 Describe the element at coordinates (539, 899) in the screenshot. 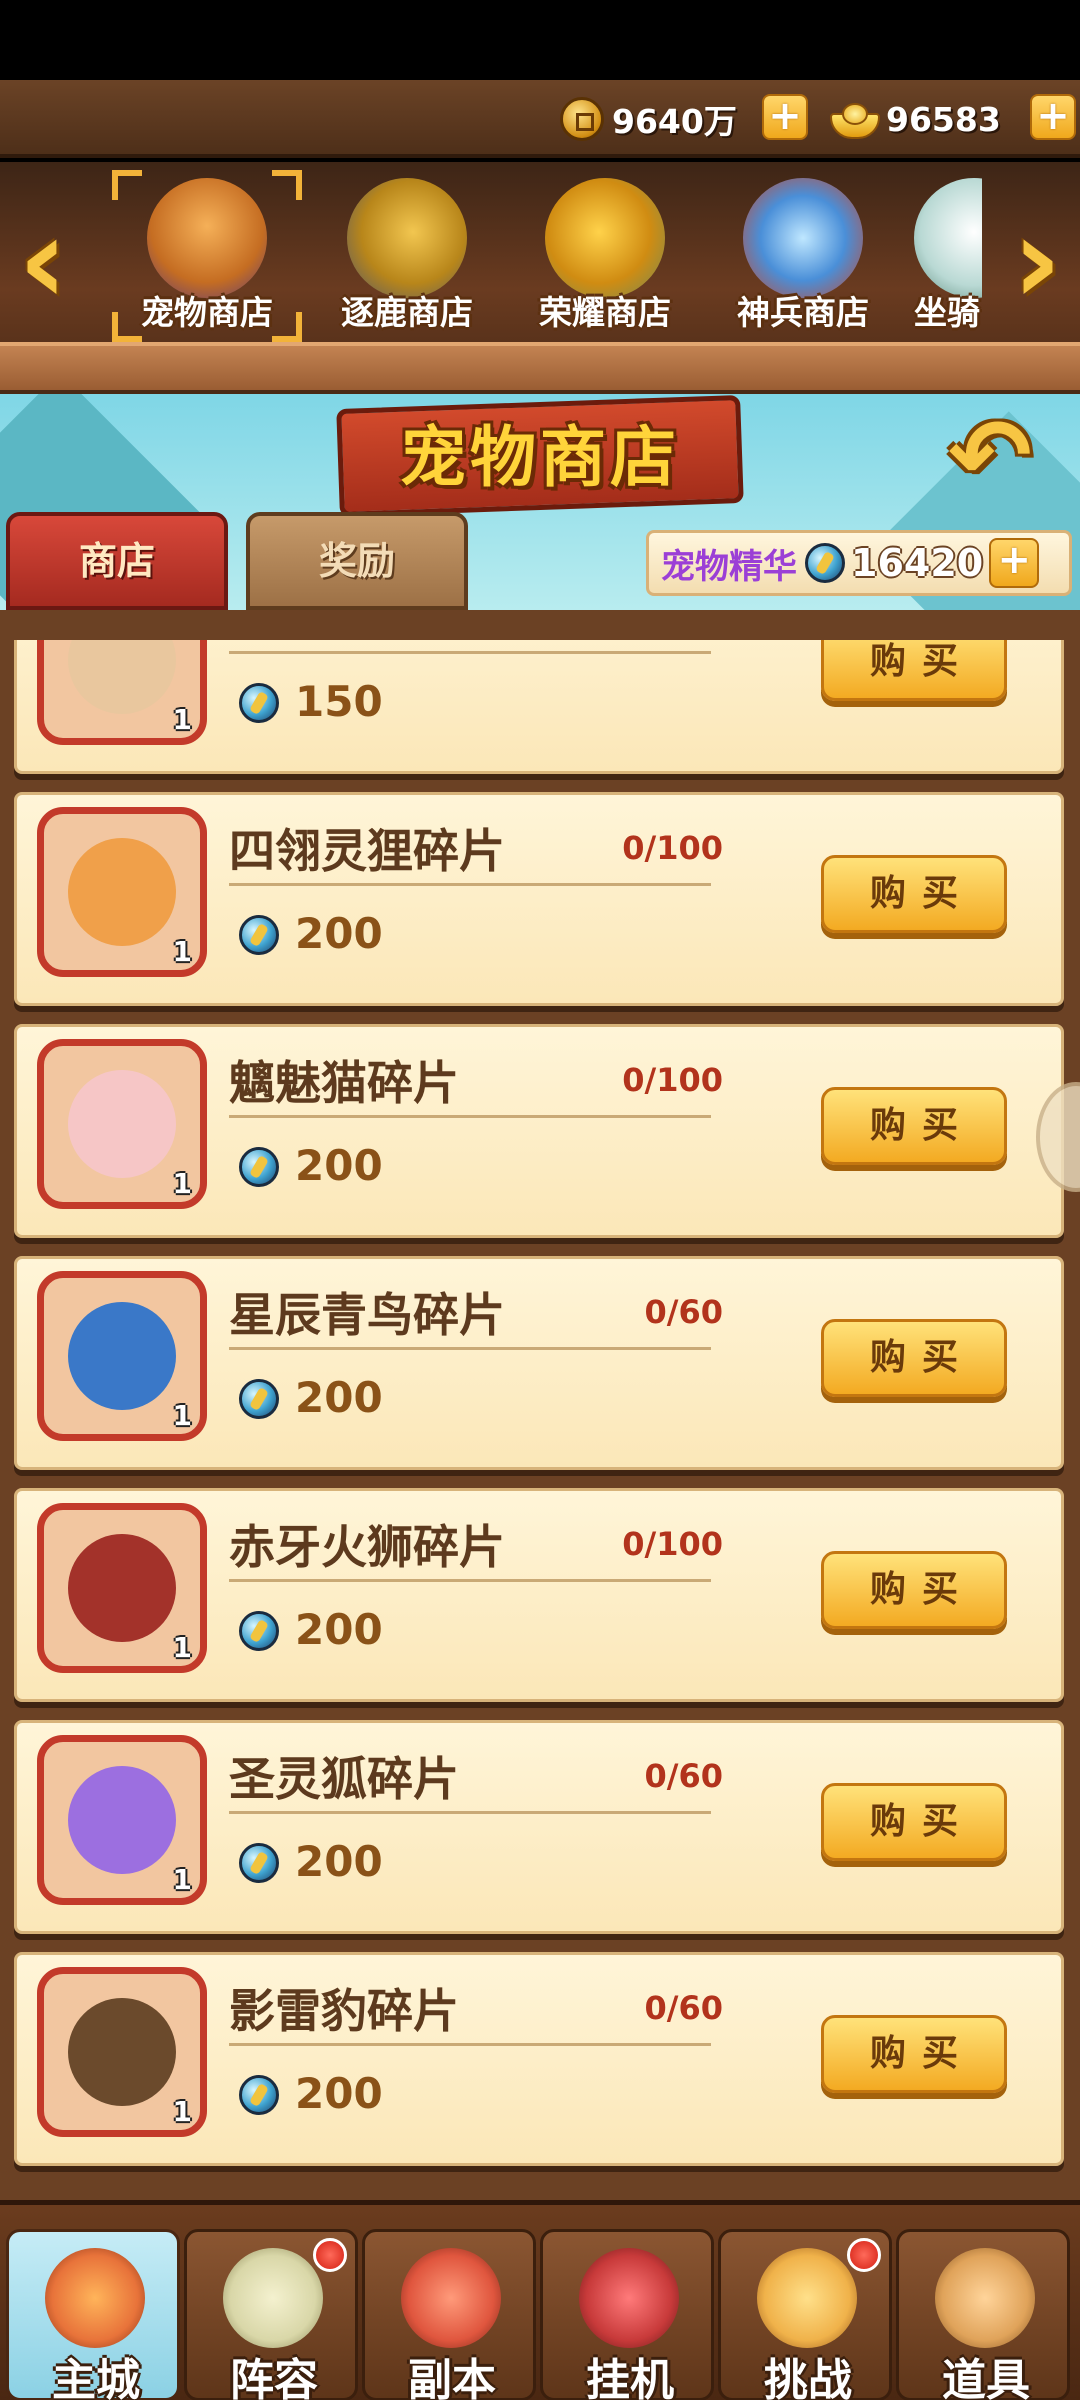

I see `list-item: 1 四翎灵狸碎片 0/100 200 购买` at that location.